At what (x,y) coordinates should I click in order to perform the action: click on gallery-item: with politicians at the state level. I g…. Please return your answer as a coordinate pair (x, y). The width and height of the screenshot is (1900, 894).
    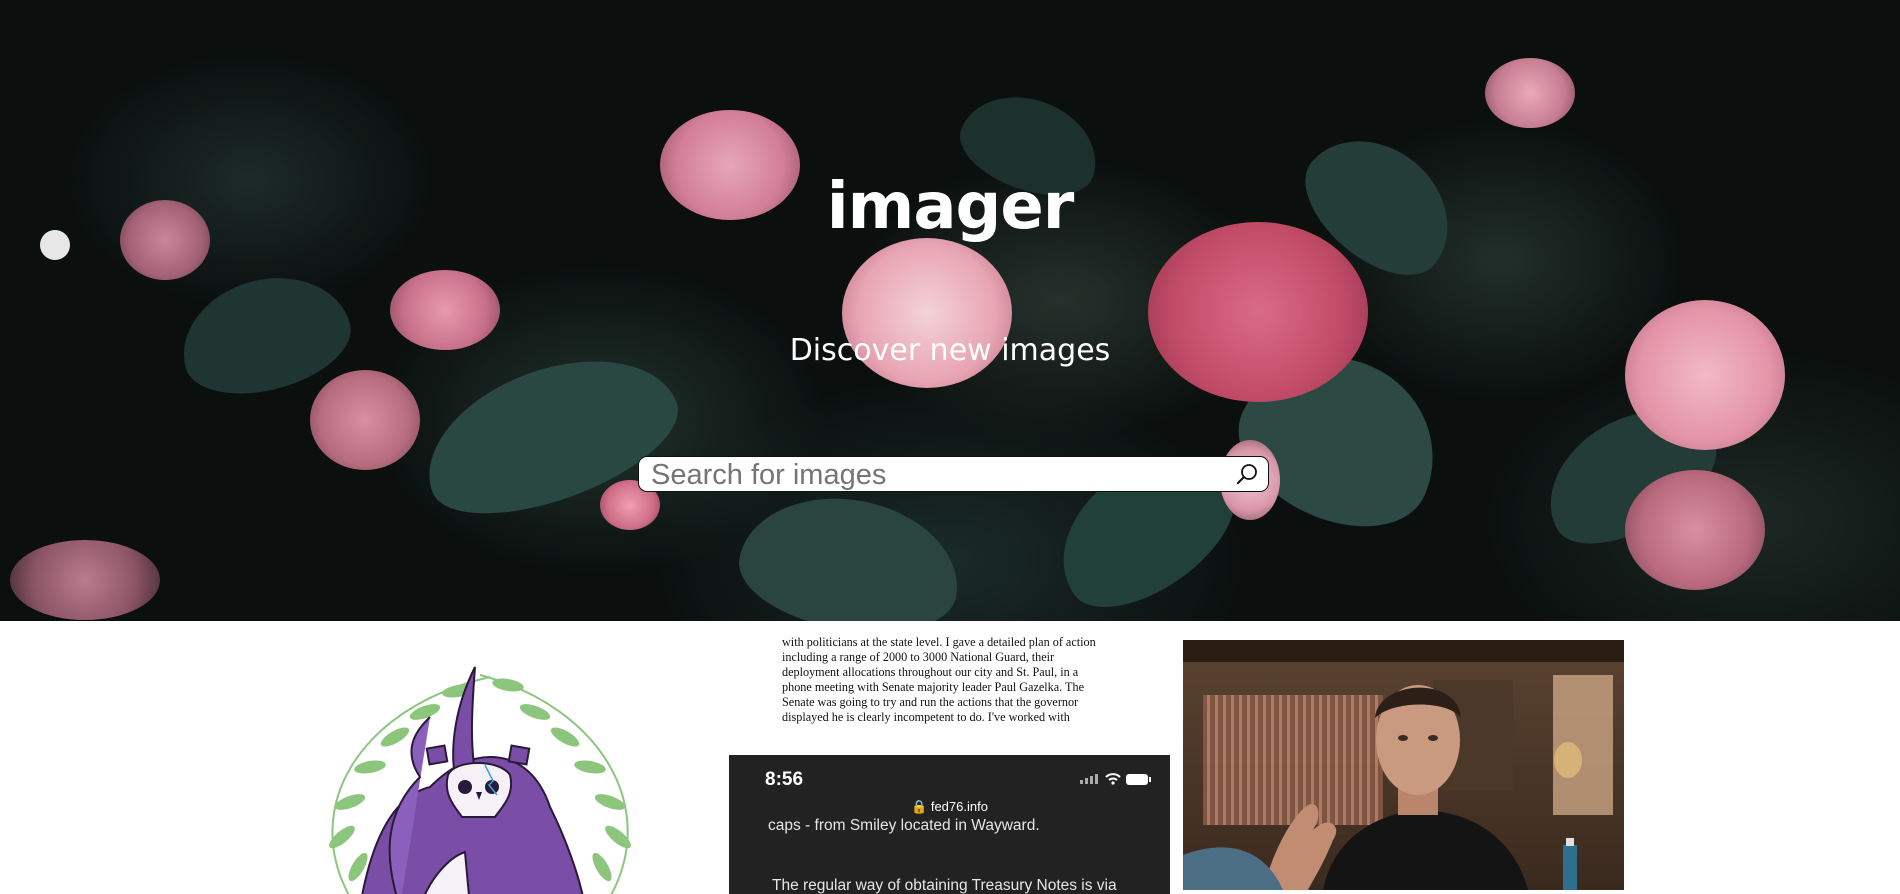
    Looking at the image, I should click on (949, 764).